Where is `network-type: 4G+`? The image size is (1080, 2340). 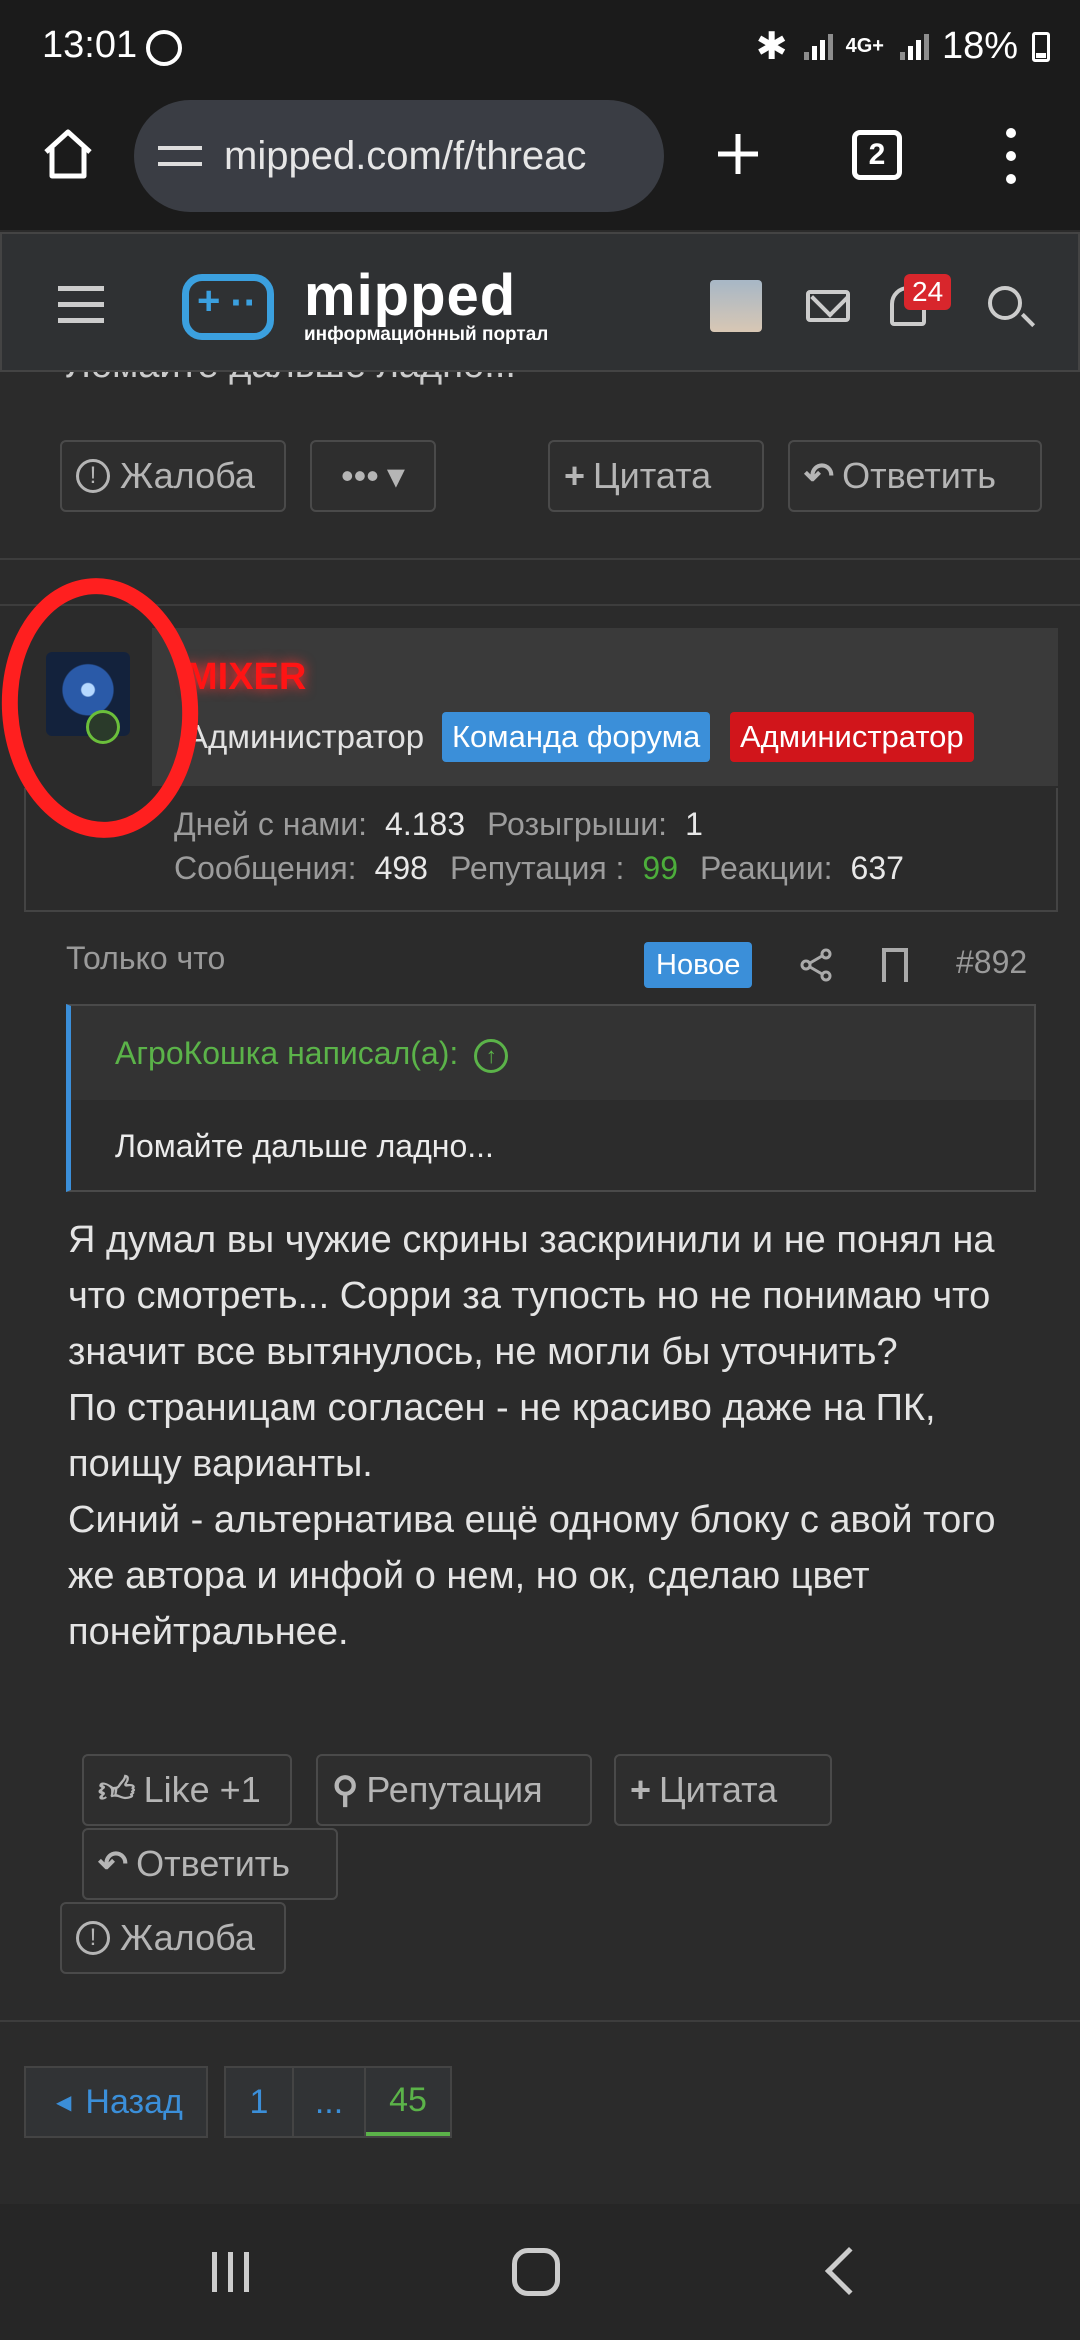
network-type: 4G+ is located at coordinates (864, 46).